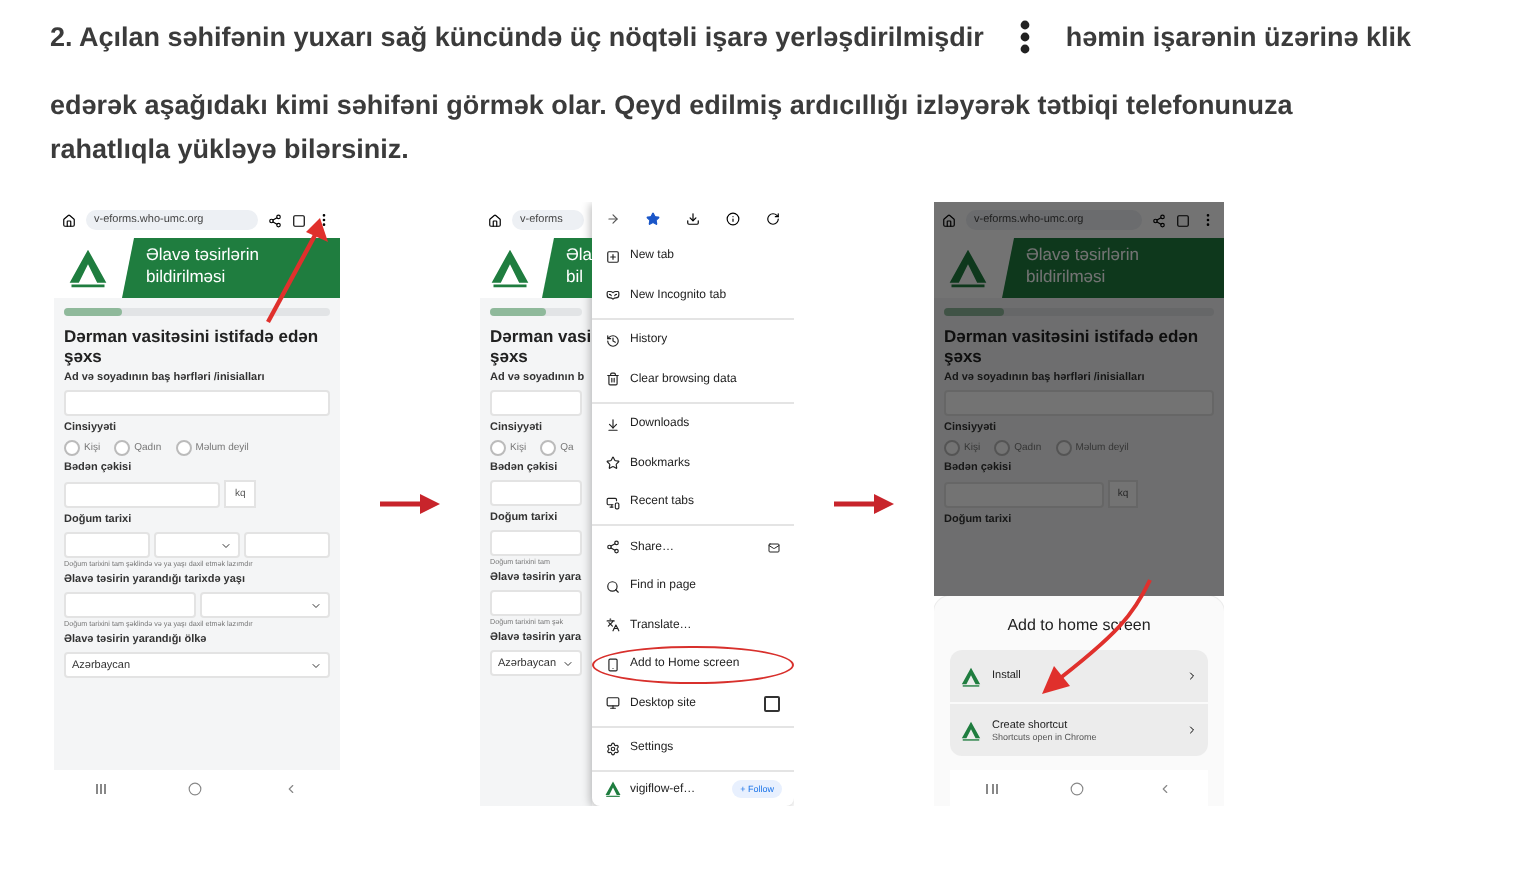  What do you see at coordinates (772, 703) in the screenshot?
I see `checkbox` at bounding box center [772, 703].